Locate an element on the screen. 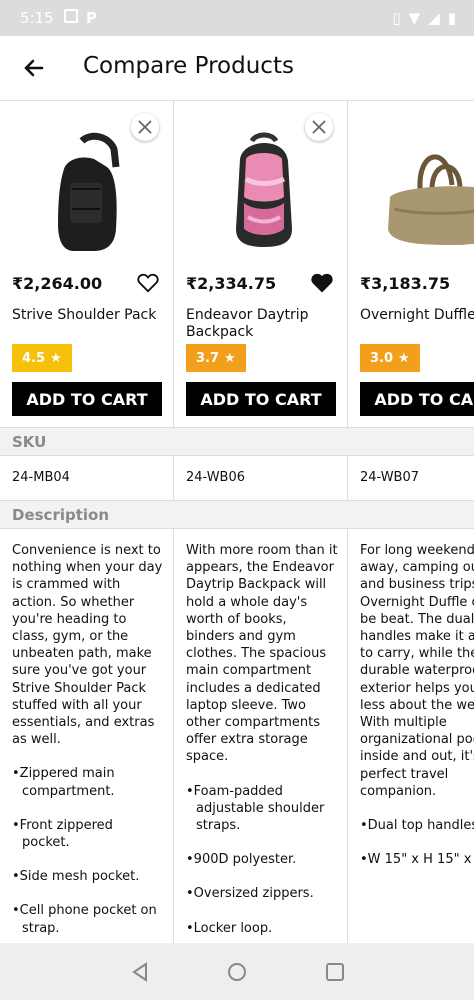 The height and width of the screenshot is (1000, 474). description-bullet: •Cell phone pocket on strap. is located at coordinates (84, 919).